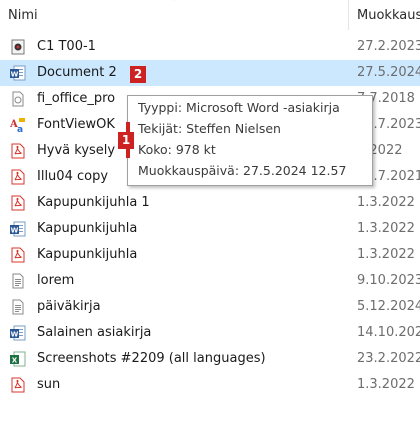 Image resolution: width=420 pixels, height=426 pixels. Describe the element at coordinates (94, 332) in the screenshot. I see `file-name: Salainen asiakirja` at that location.